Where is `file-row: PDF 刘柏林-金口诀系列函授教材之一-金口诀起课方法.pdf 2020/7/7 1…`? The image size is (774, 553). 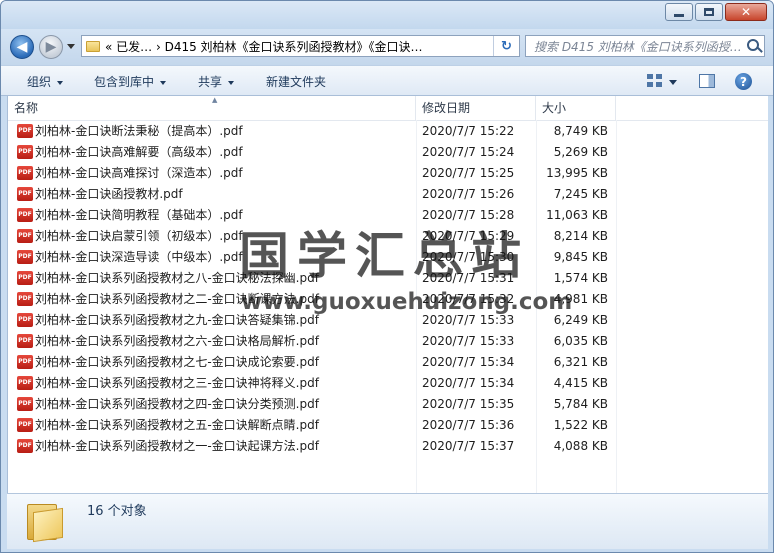 file-row: PDF 刘柏林-金口诀系列函授教材之一-金口诀起课方法.pdf 2020/7/7 1… is located at coordinates (388, 446).